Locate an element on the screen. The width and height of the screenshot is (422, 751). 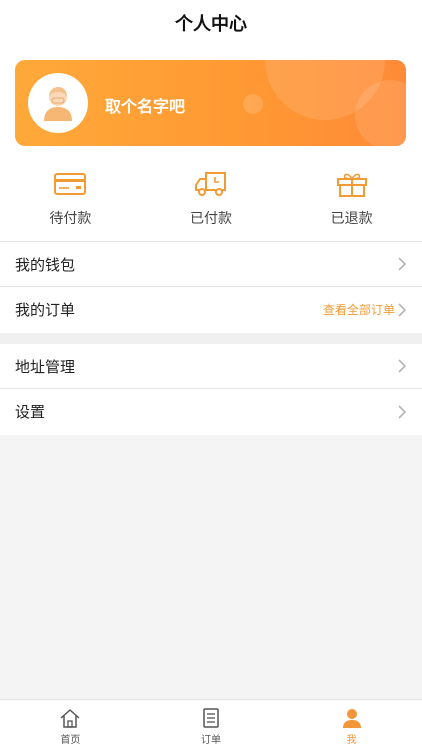
order-status-row: 待付款 已付款 已退款 is located at coordinates (211, 201).